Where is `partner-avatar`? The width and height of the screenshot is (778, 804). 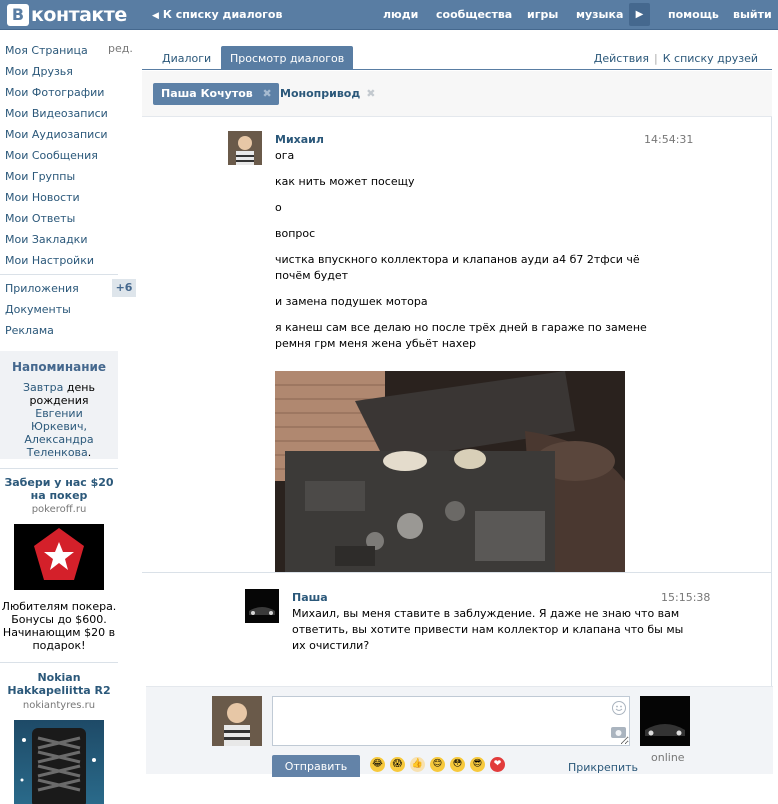
partner-avatar is located at coordinates (665, 721).